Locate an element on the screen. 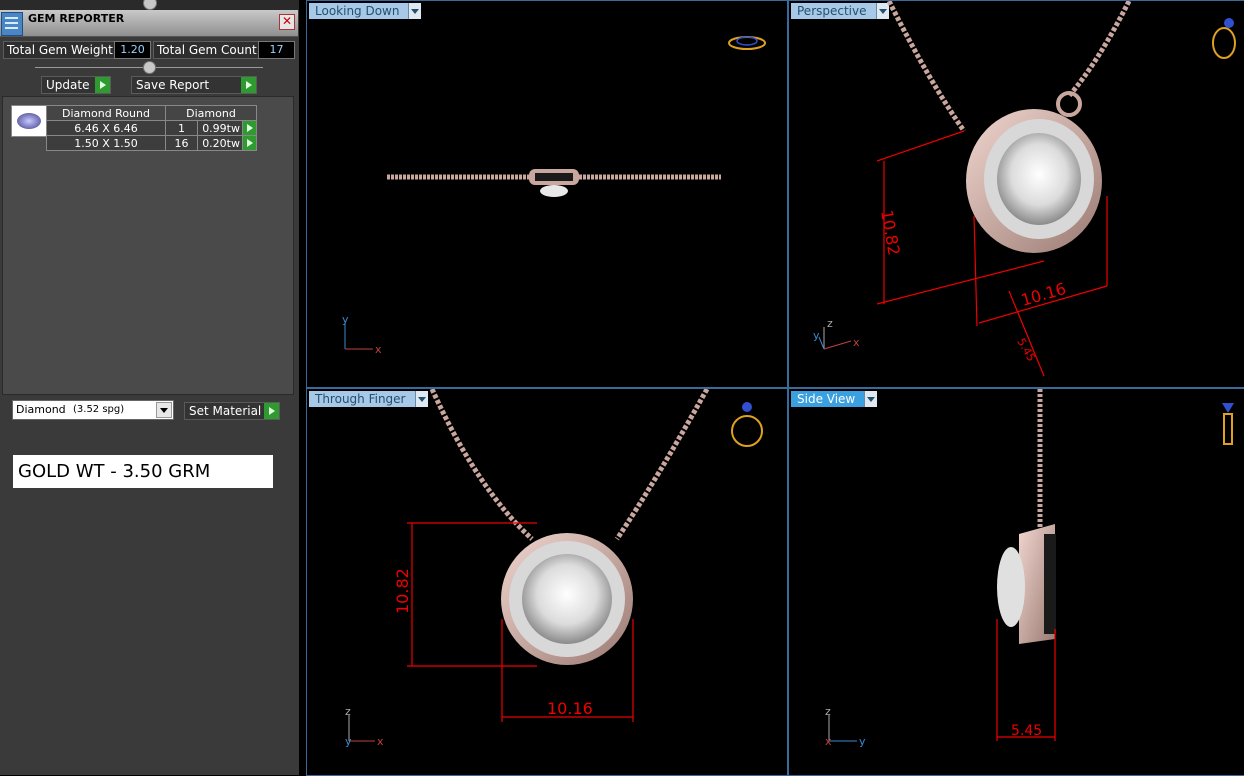  axis-gizmo: y x is located at coordinates (362, 334).